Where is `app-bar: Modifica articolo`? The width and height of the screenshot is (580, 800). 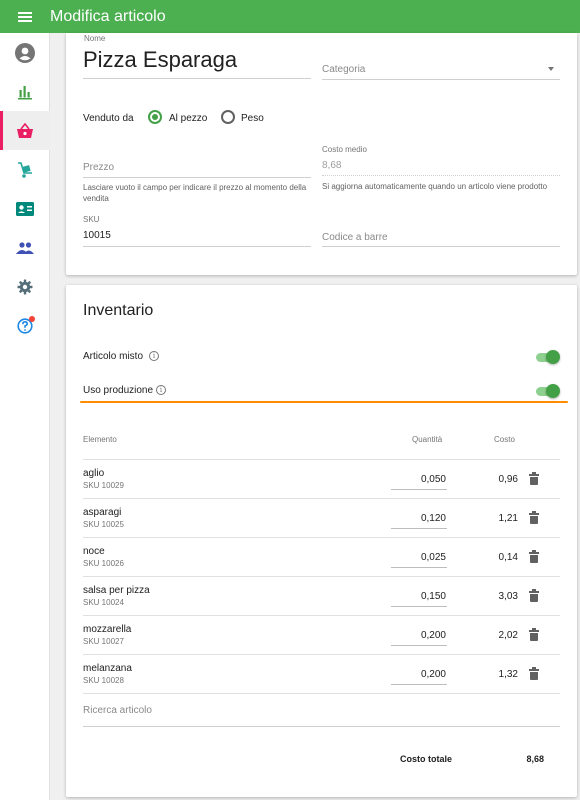 app-bar: Modifica articolo is located at coordinates (290, 16).